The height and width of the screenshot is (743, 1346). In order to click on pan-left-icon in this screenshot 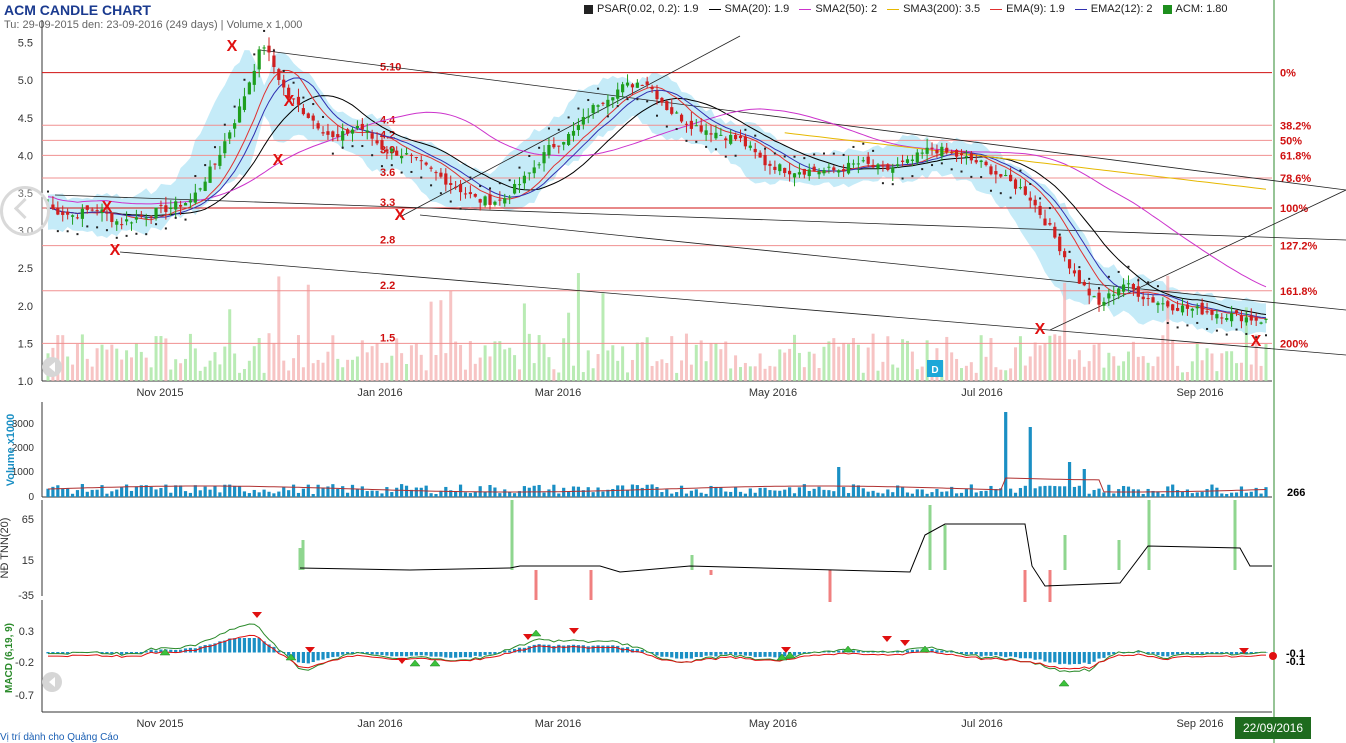, I will do `click(25, 211)`.